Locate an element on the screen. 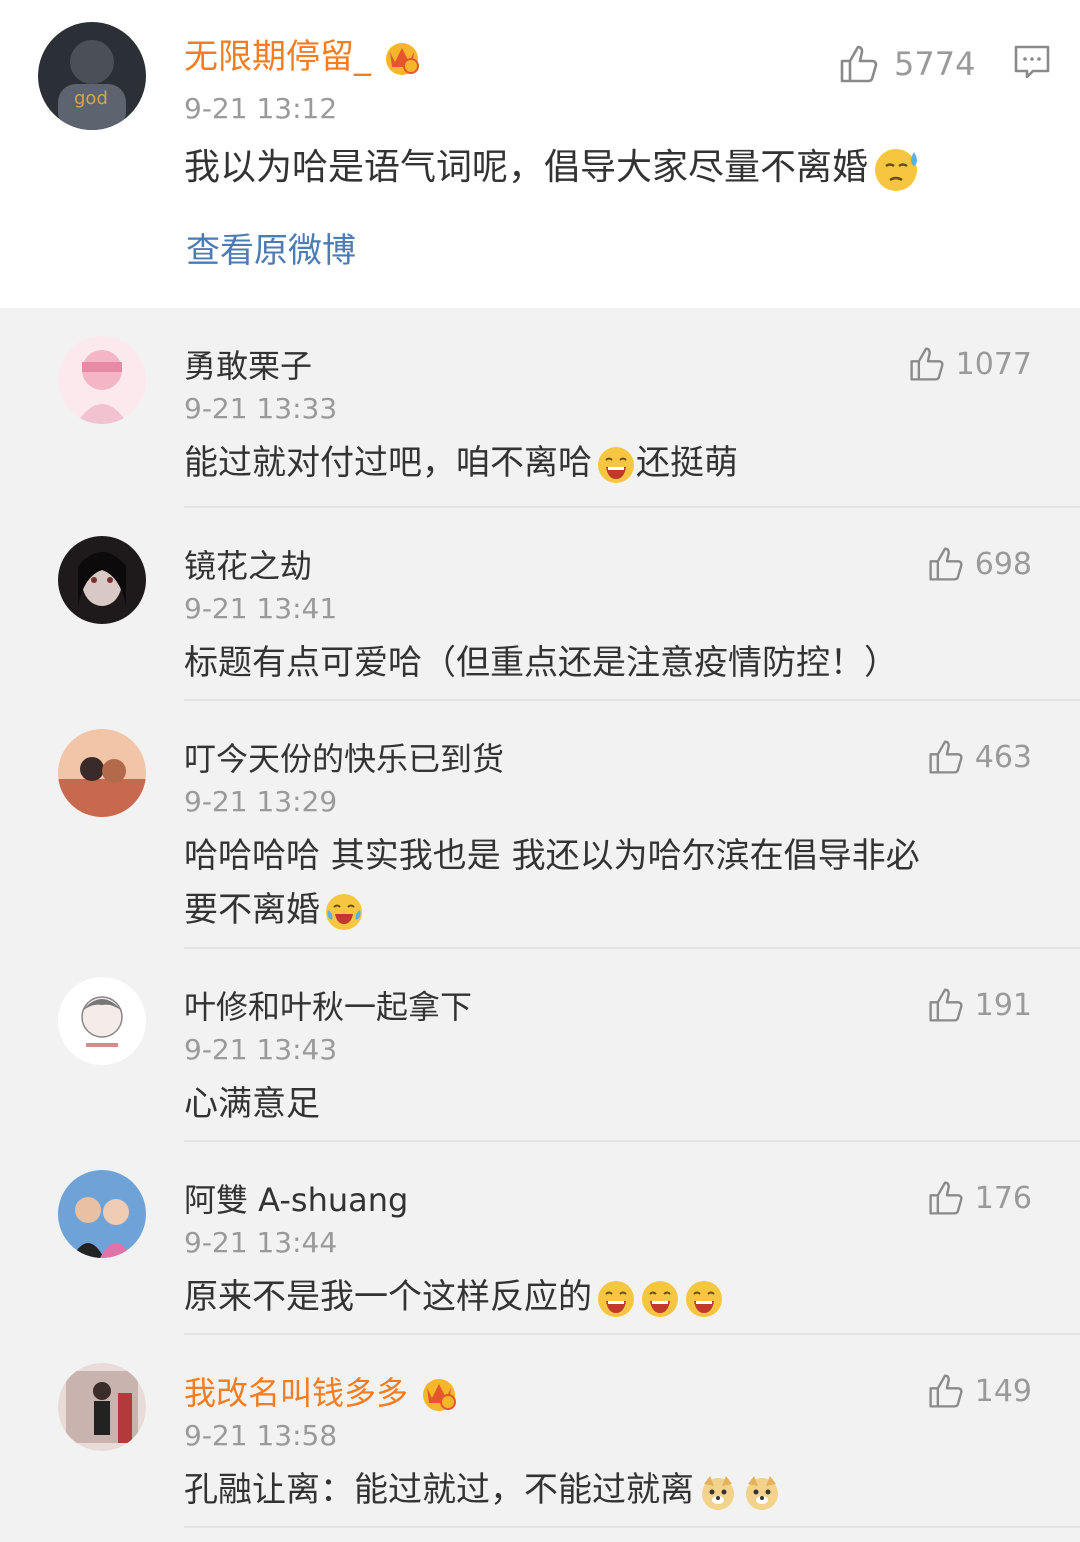  comment-icon is located at coordinates (1032, 62).